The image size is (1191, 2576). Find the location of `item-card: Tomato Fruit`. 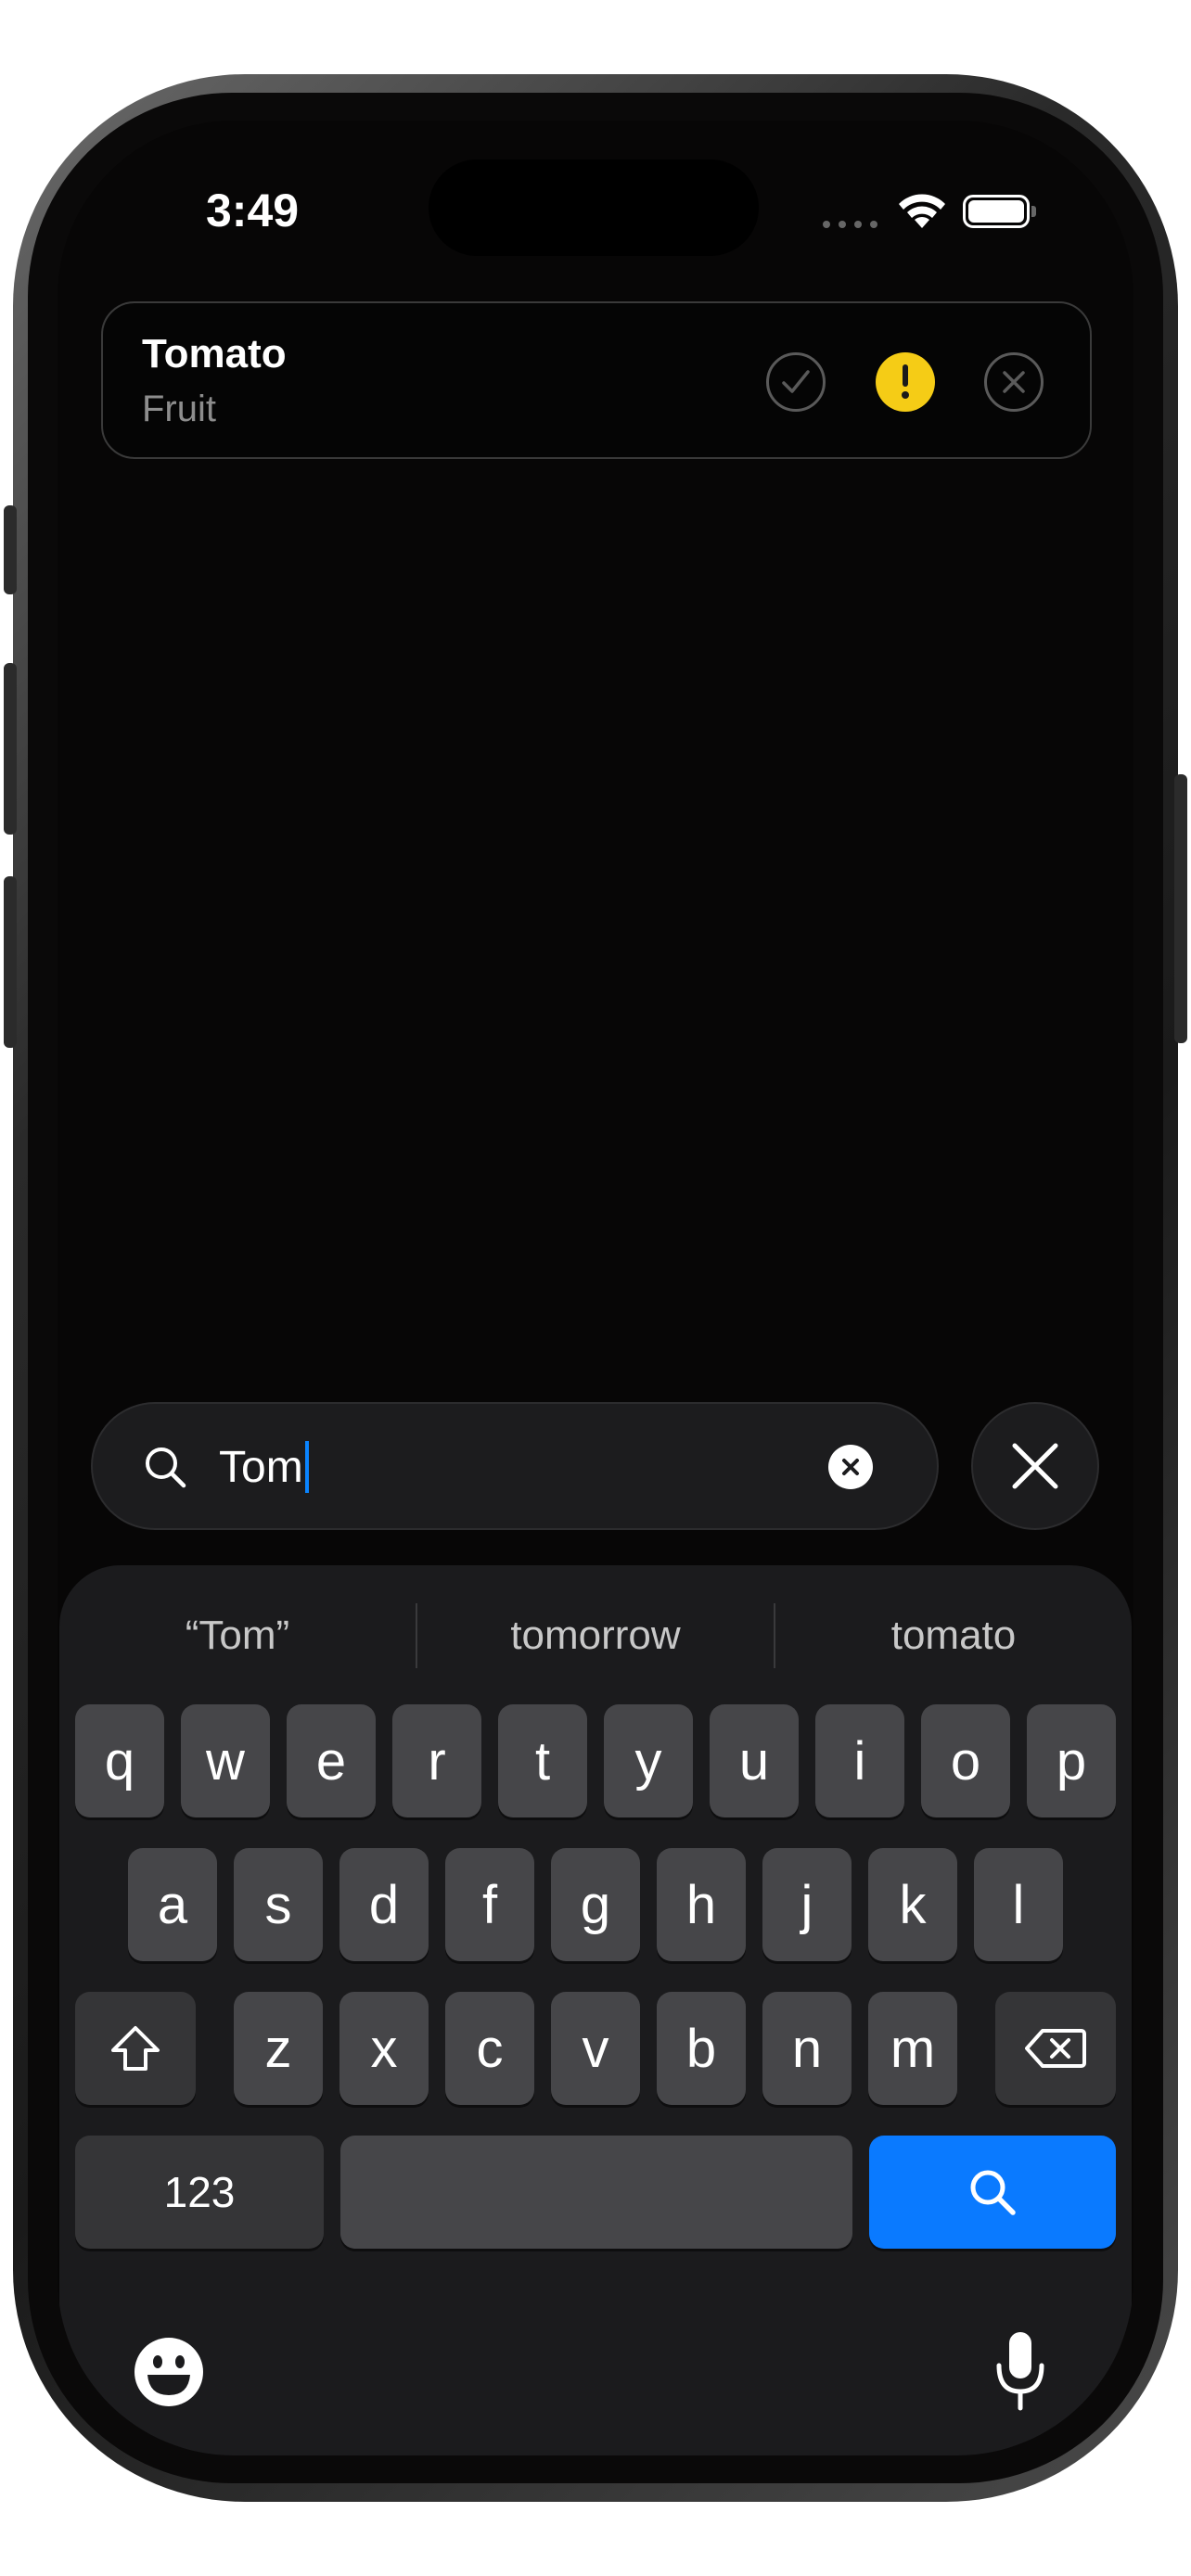

item-card: Tomato Fruit is located at coordinates (597, 380).